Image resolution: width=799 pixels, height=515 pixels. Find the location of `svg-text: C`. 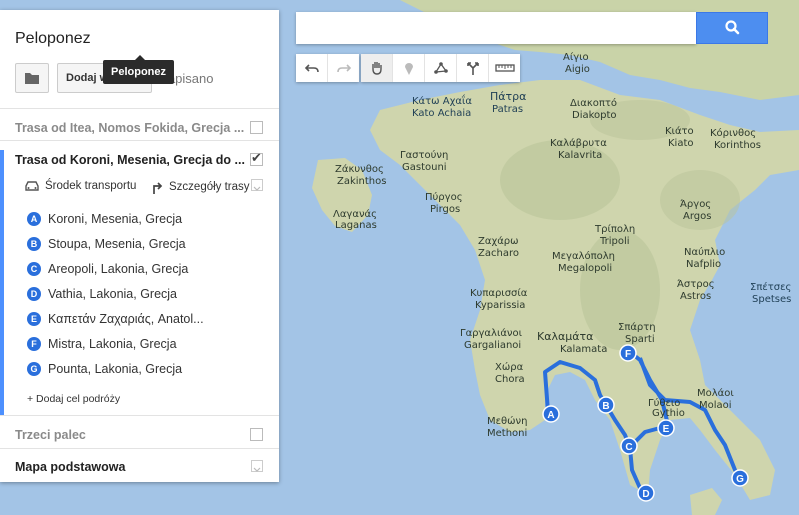

svg-text: C is located at coordinates (628, 447).